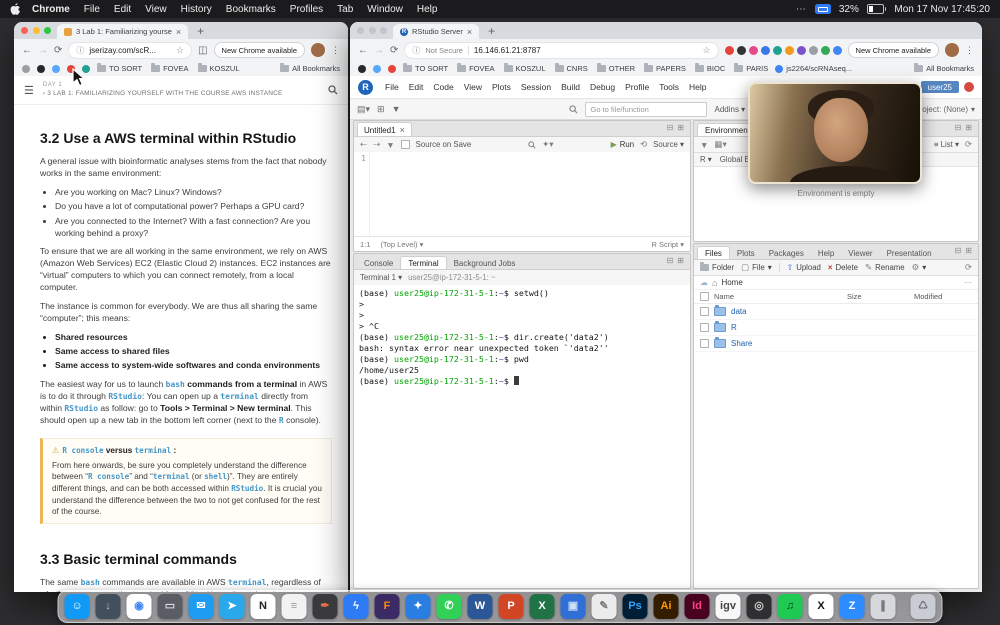 The image size is (1000, 625). What do you see at coordinates (635, 606) in the screenshot?
I see `dock-item-photoshop: Ps` at bounding box center [635, 606].